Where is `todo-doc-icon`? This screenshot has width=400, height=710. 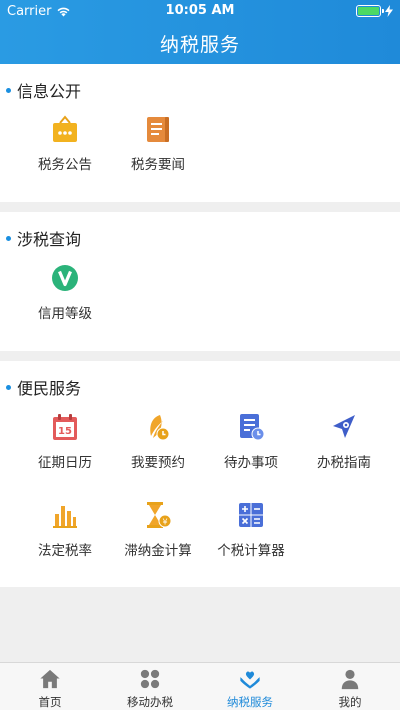 todo-doc-icon is located at coordinates (252, 427).